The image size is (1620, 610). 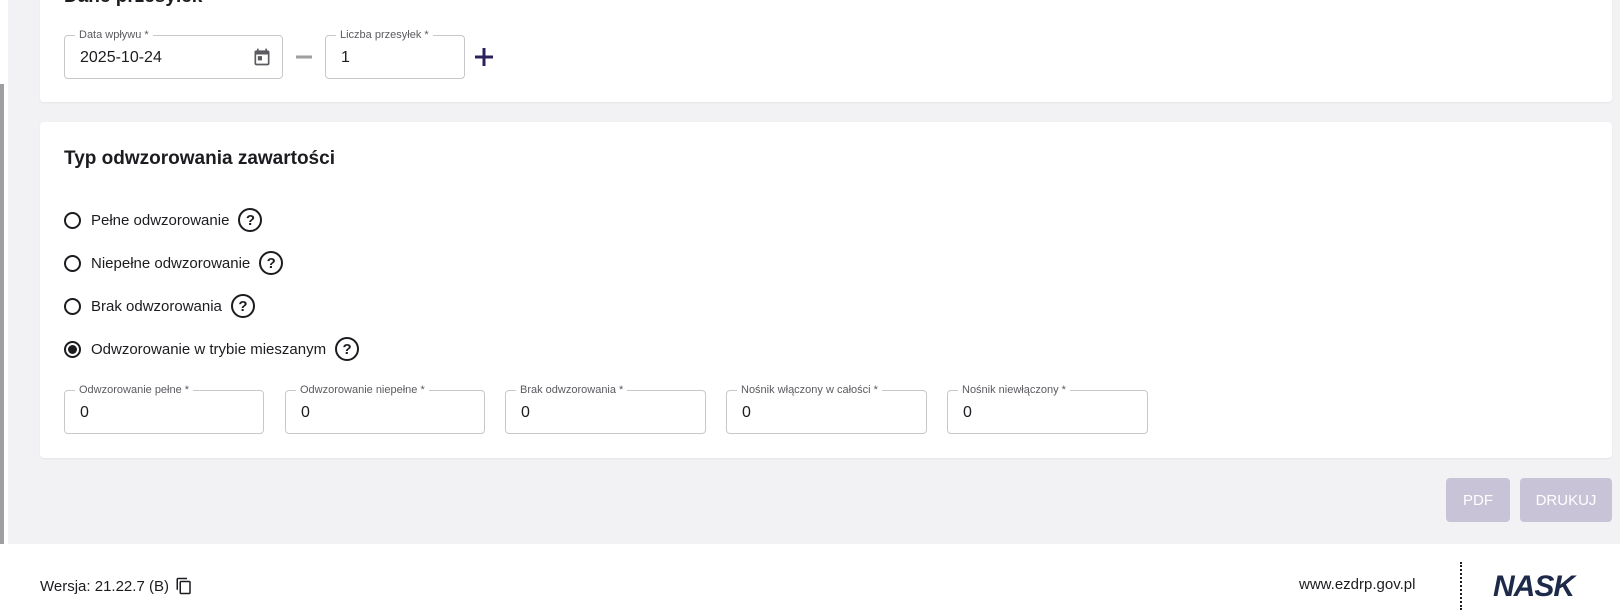 I want to click on left-rail, so click(x=4, y=305).